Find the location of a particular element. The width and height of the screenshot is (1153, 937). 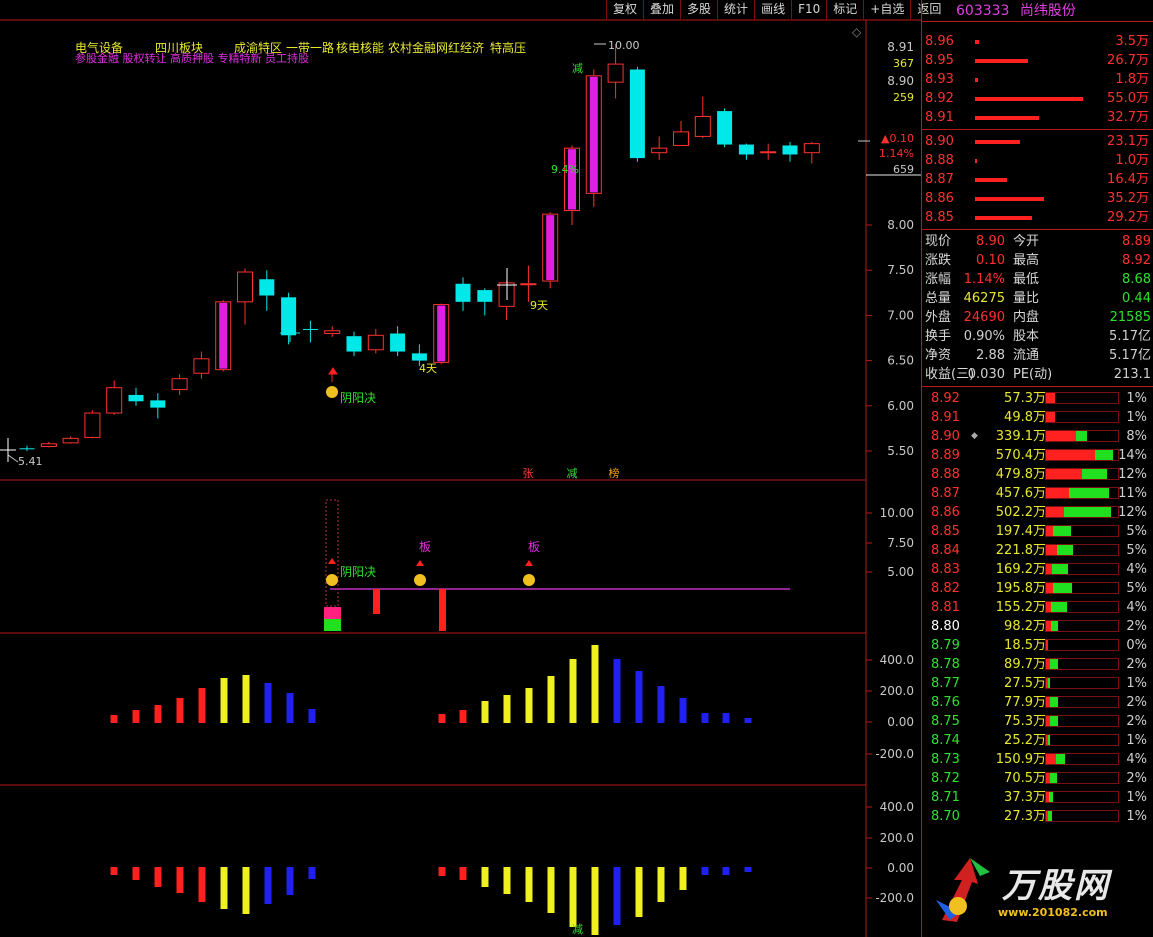

volume-price-row: 8.86 502.2万 12% is located at coordinates (1037, 512).